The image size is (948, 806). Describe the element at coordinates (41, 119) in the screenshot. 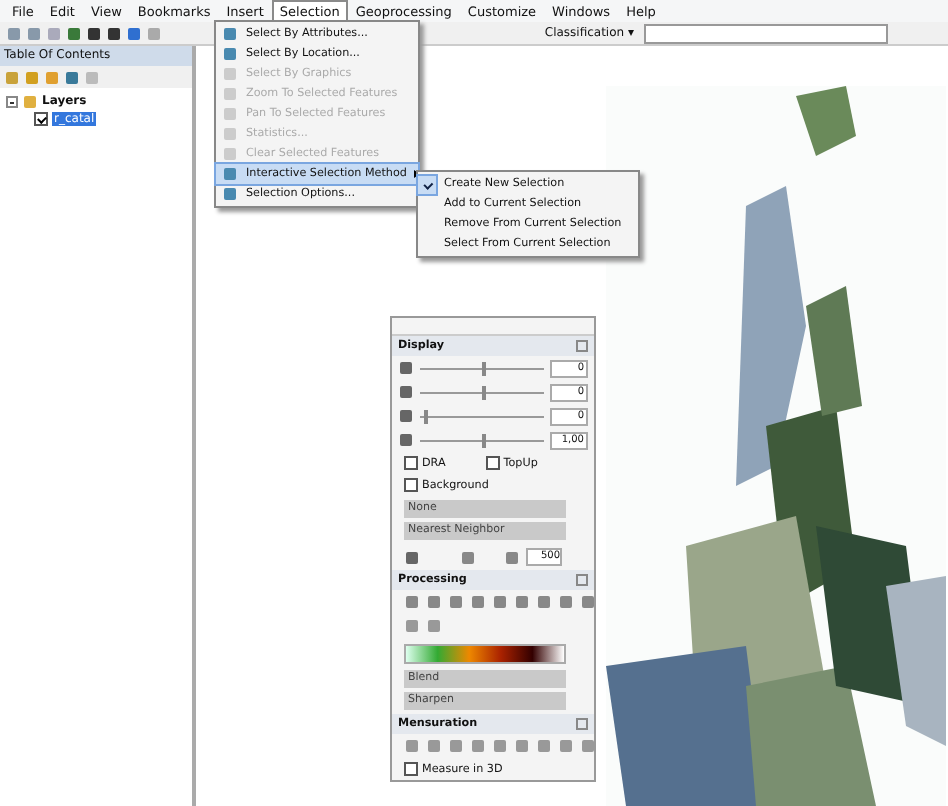

I see `layer-checkbox` at that location.